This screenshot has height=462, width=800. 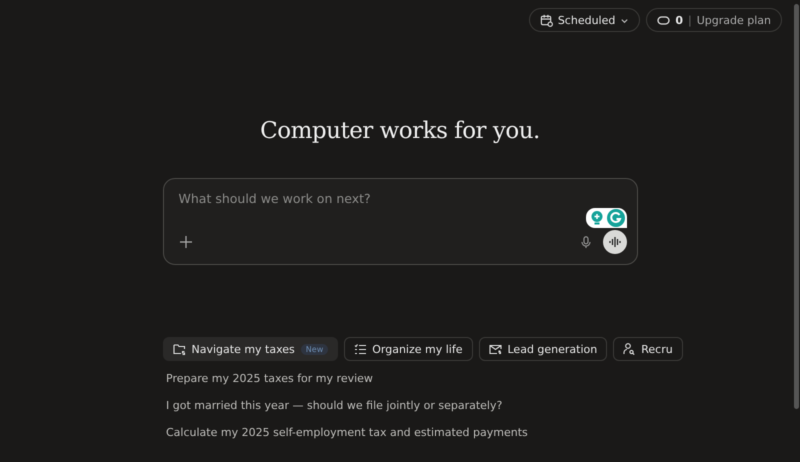 I want to click on scheduled-button: Scheduled, so click(x=584, y=20).